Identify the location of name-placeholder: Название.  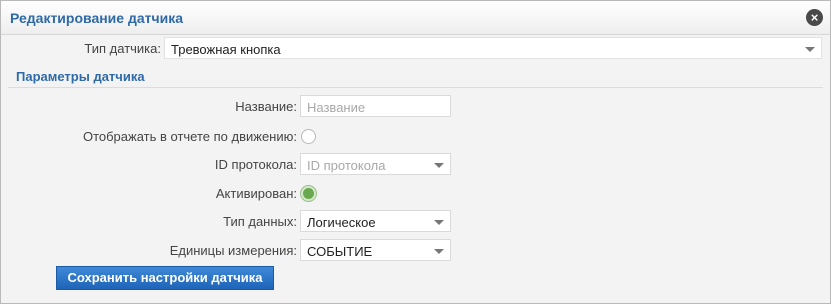
(336, 107).